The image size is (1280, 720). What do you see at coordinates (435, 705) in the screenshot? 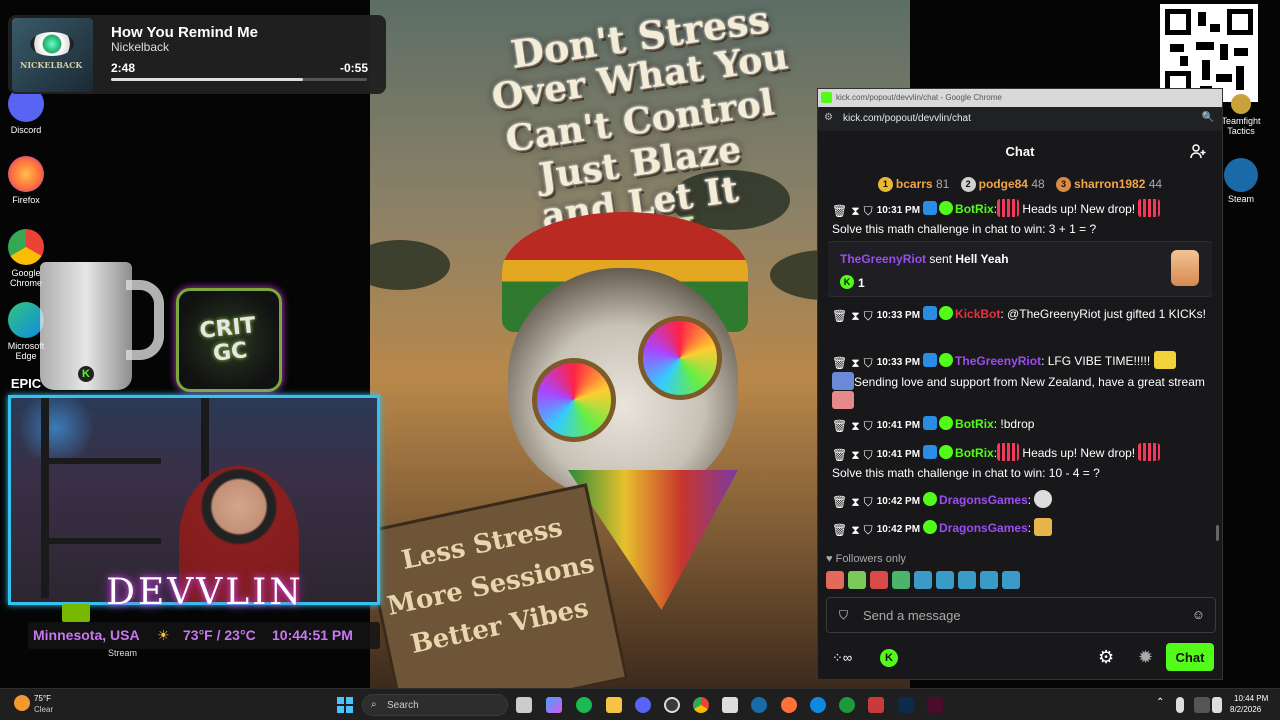
I see `taskbar-search: ⌕ Search` at bounding box center [435, 705].